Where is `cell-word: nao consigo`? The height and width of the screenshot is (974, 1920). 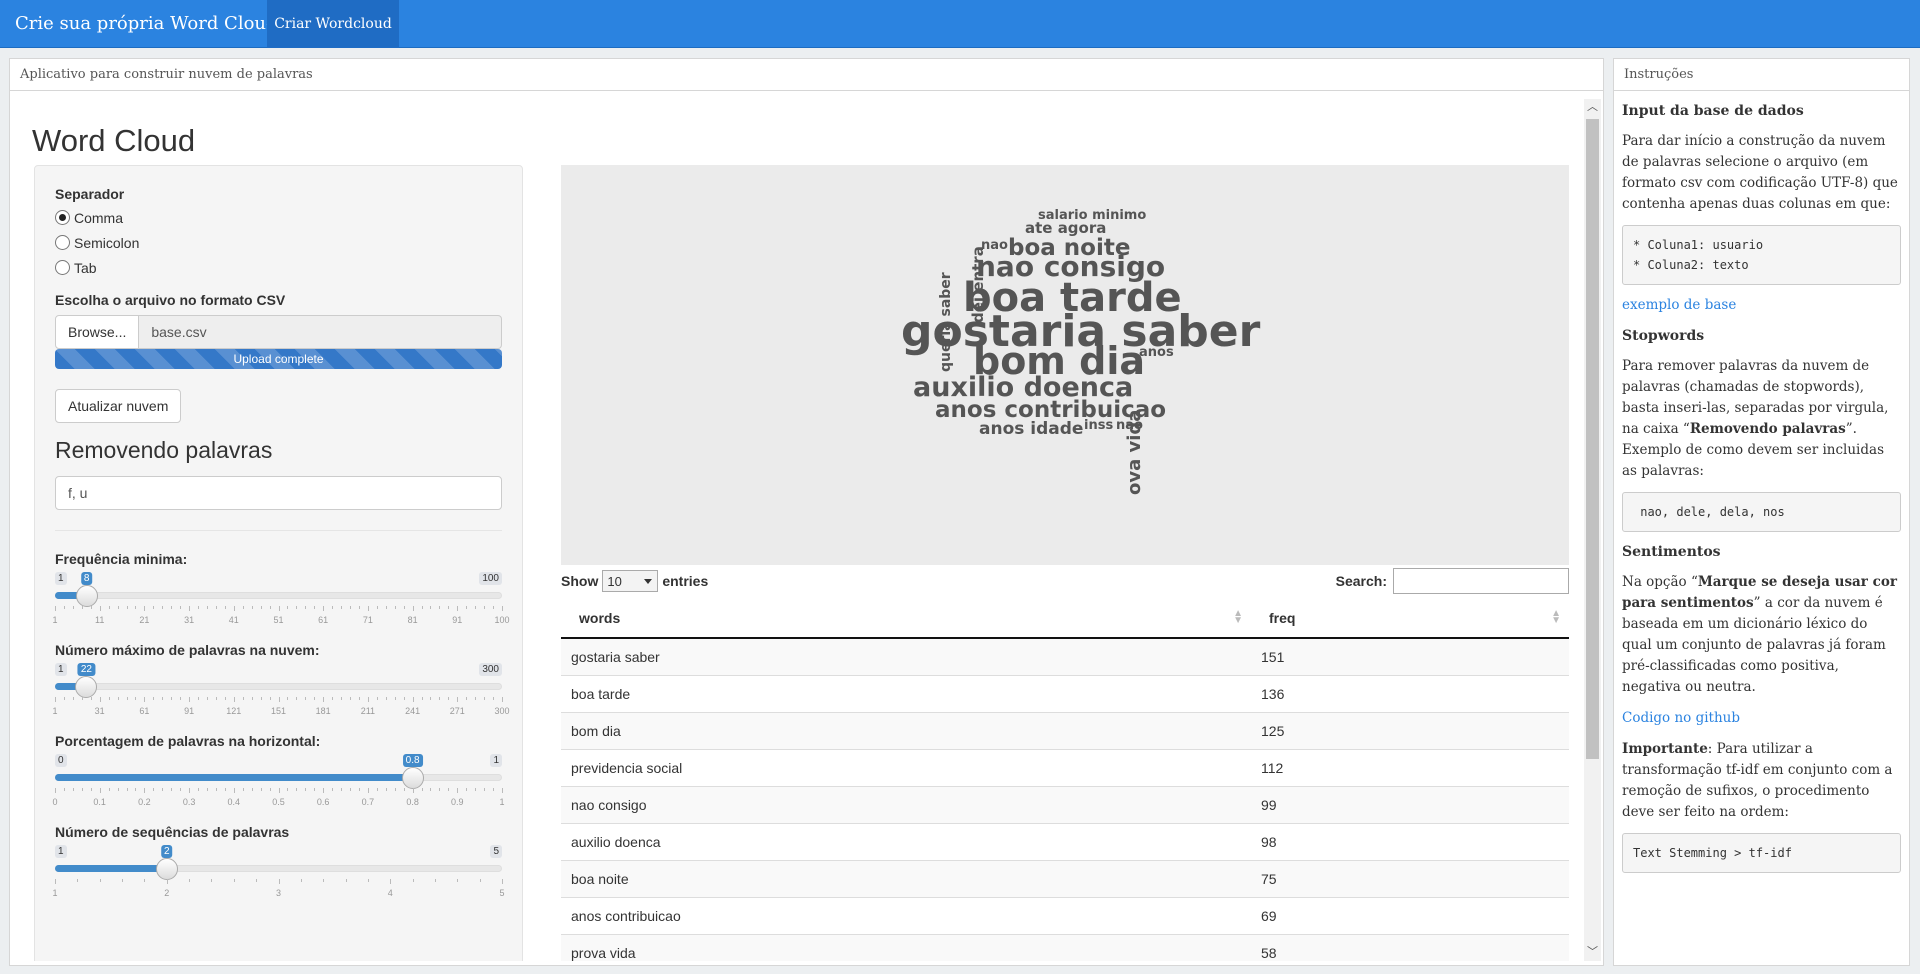 cell-word: nao consigo is located at coordinates (906, 804).